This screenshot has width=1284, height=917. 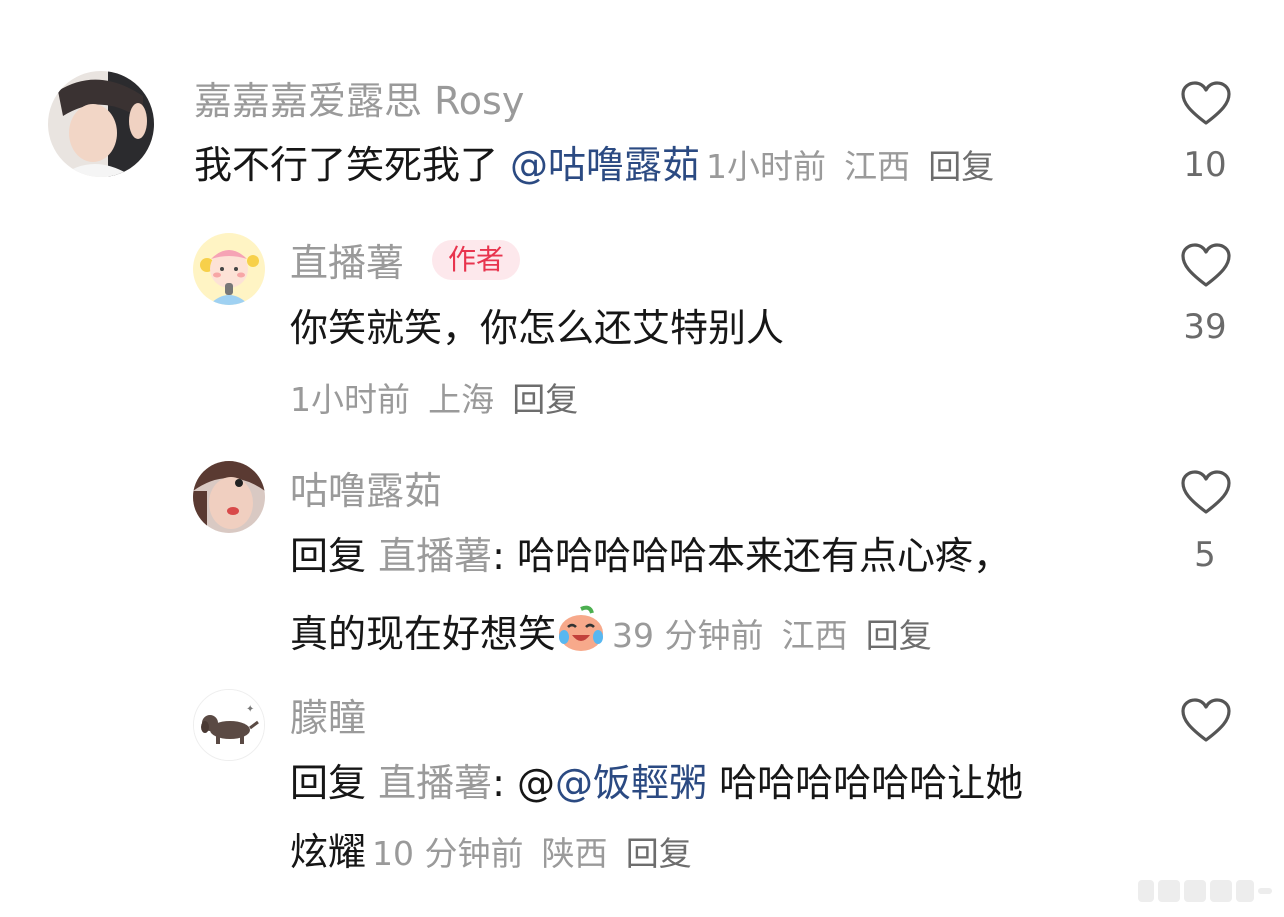 I want to click on username-gulululu: 咕噜露茹, so click(x=366, y=491).